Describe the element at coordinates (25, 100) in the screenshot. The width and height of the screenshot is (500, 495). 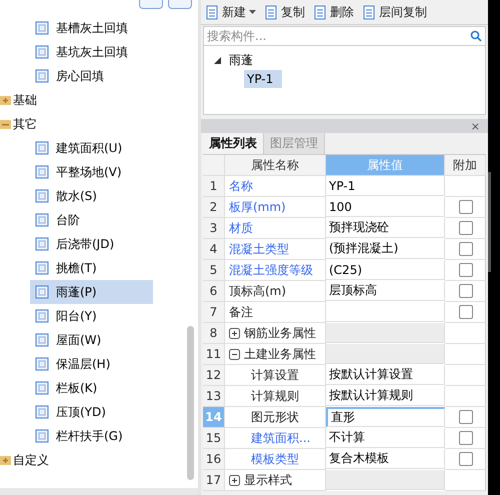
I see `folder-label: 基础` at that location.